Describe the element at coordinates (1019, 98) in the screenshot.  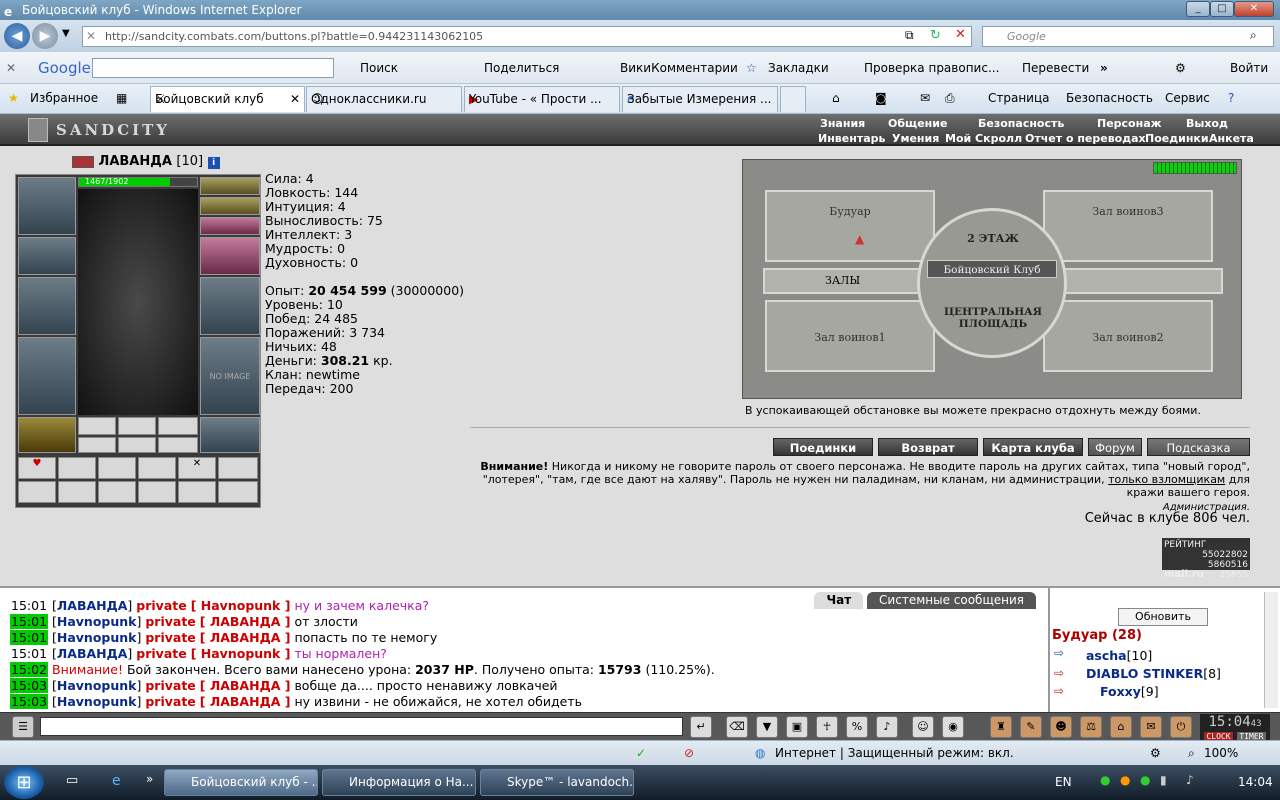
I see `page-menu: Страница` at that location.